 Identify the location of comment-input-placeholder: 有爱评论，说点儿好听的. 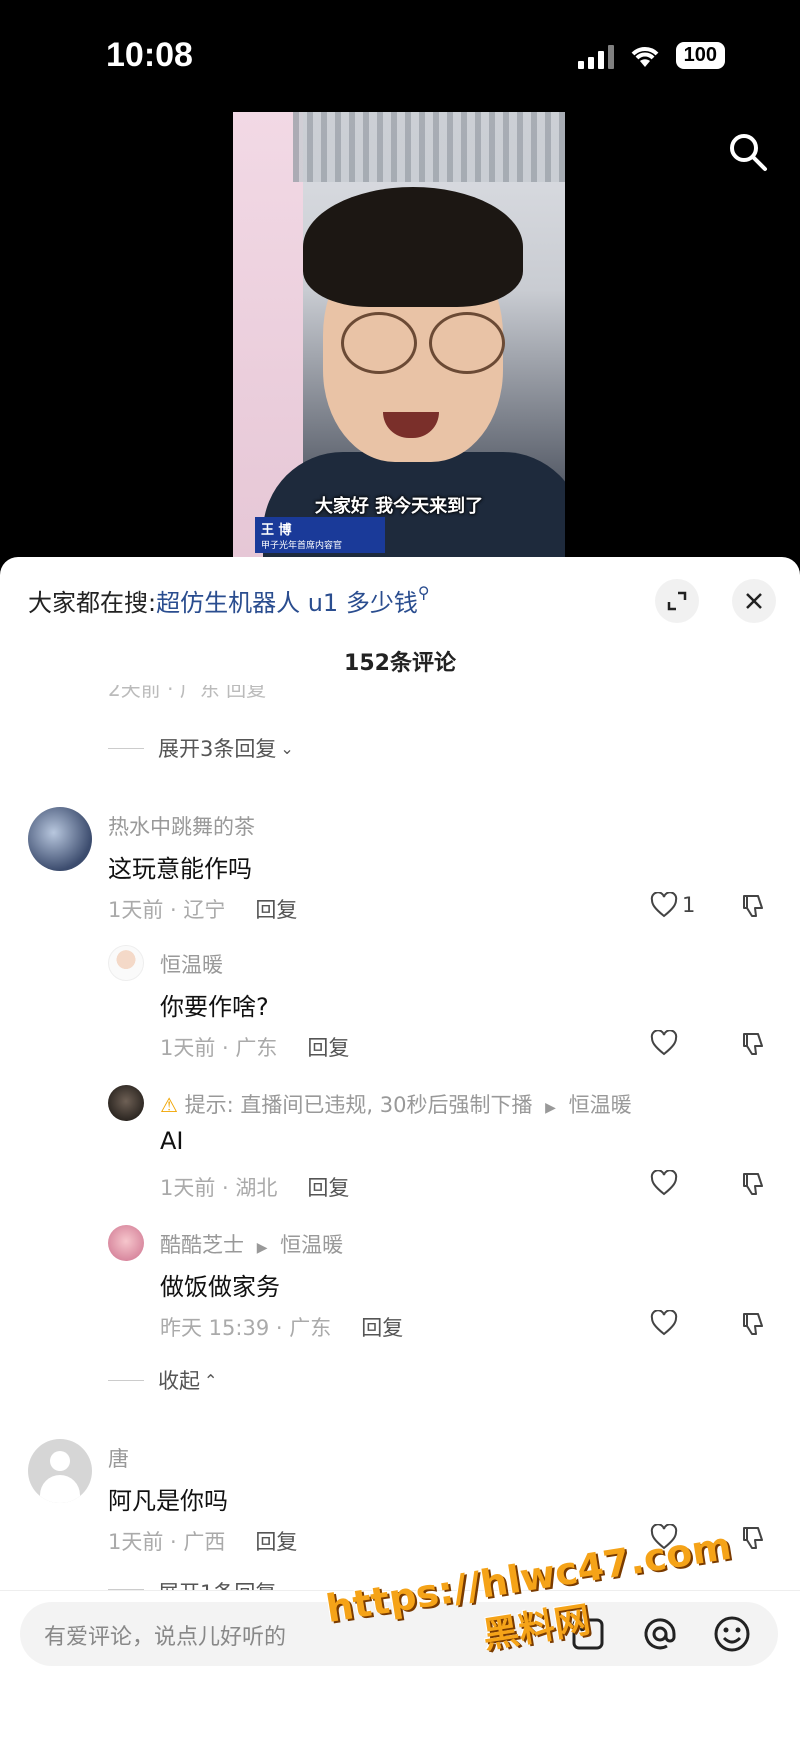
(165, 1635).